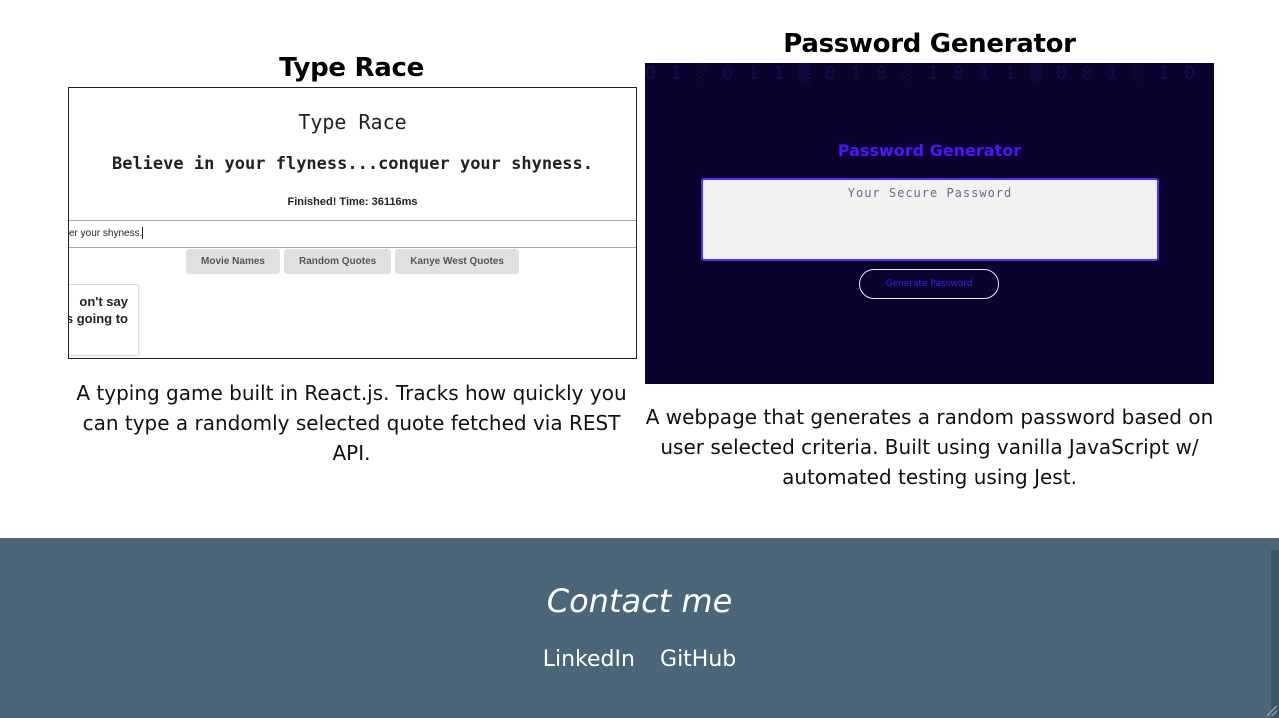  I want to click on quote-card: on't say 's going to, so click(104, 320).